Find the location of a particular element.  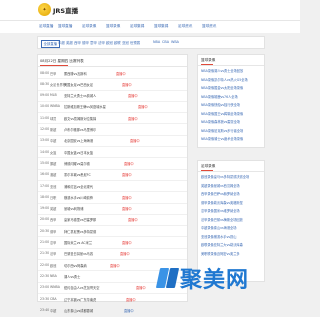

league-filter-item: 西甲 is located at coordinates (77, 42).